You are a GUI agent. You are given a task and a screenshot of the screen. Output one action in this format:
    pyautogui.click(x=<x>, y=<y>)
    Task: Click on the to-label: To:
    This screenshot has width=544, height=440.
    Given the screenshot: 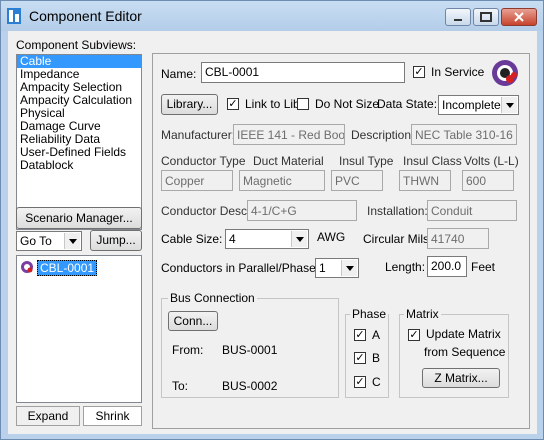 What is the action you would take?
    pyautogui.click(x=180, y=386)
    